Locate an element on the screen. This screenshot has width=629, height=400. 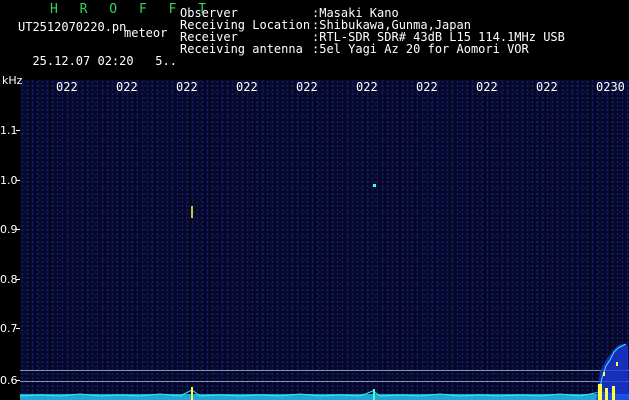
baseline-strip is located at coordinates (324, 397).